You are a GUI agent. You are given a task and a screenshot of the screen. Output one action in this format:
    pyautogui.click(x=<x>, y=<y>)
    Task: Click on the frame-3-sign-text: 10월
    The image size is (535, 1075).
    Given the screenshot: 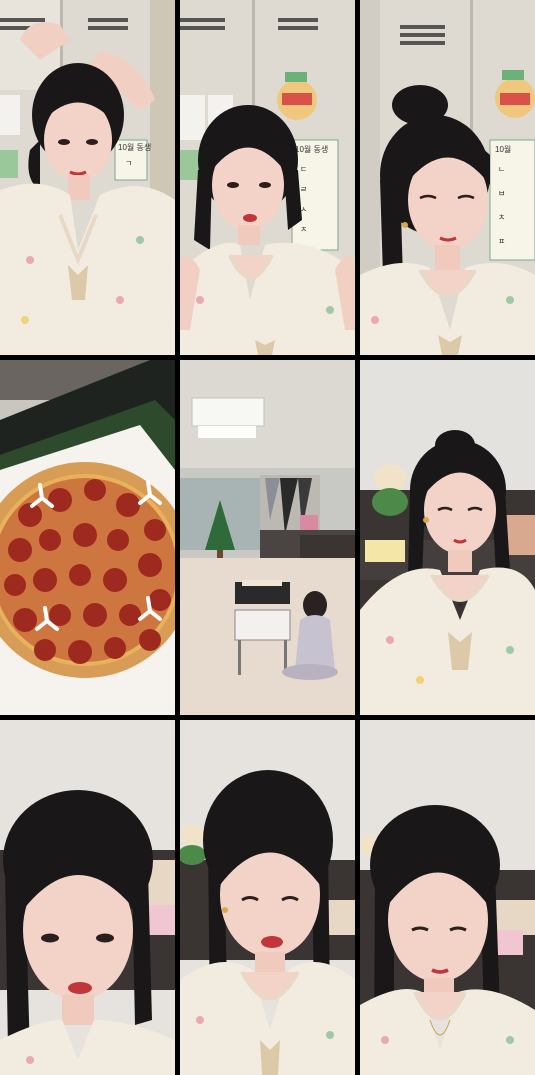 What is the action you would take?
    pyautogui.click(x=503, y=149)
    